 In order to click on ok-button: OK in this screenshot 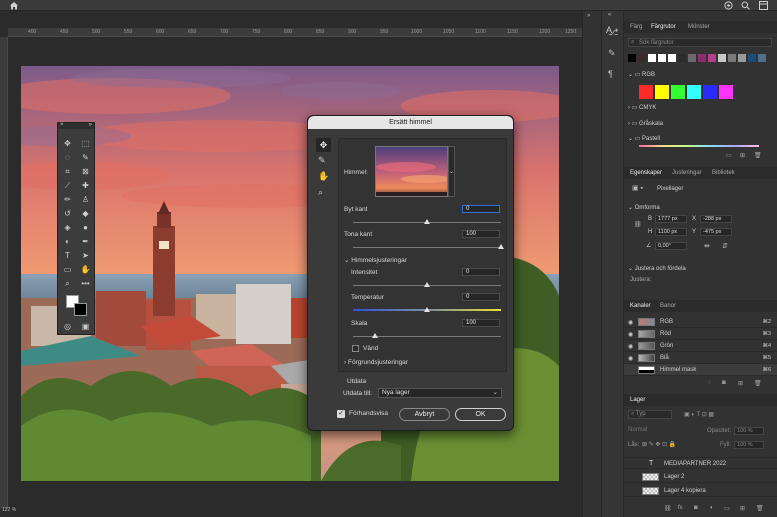, I will do `click(480, 414)`.